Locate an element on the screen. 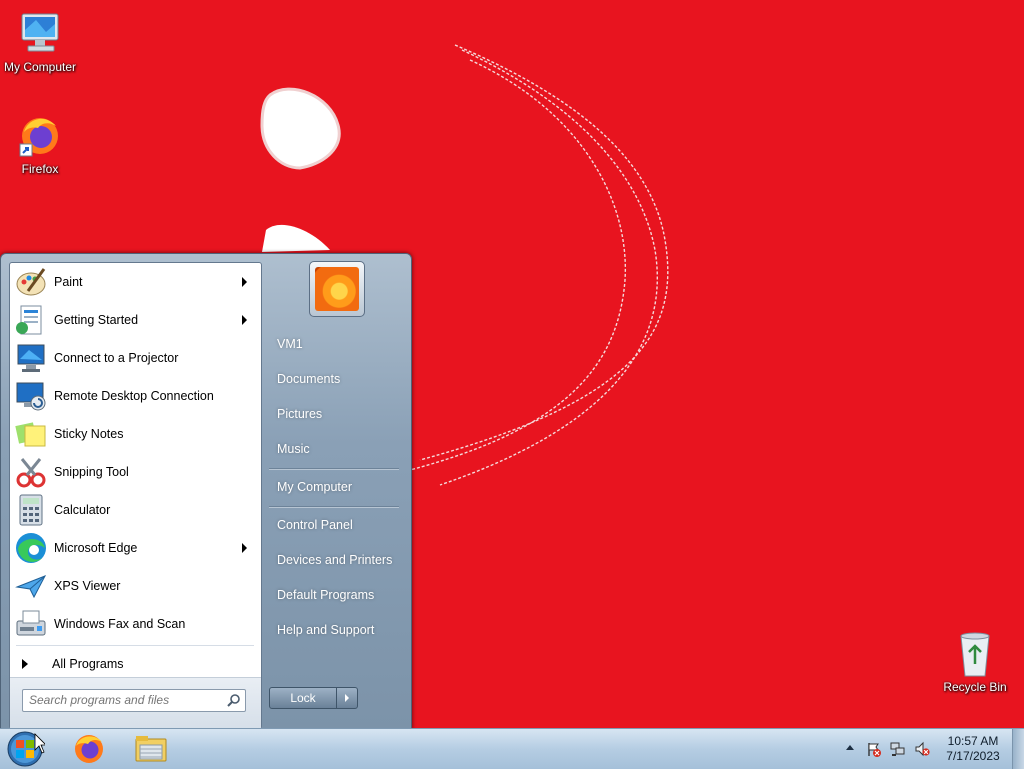 Image resolution: width=1024 pixels, height=769 pixels. program-label: XPS Viewer is located at coordinates (87, 586).